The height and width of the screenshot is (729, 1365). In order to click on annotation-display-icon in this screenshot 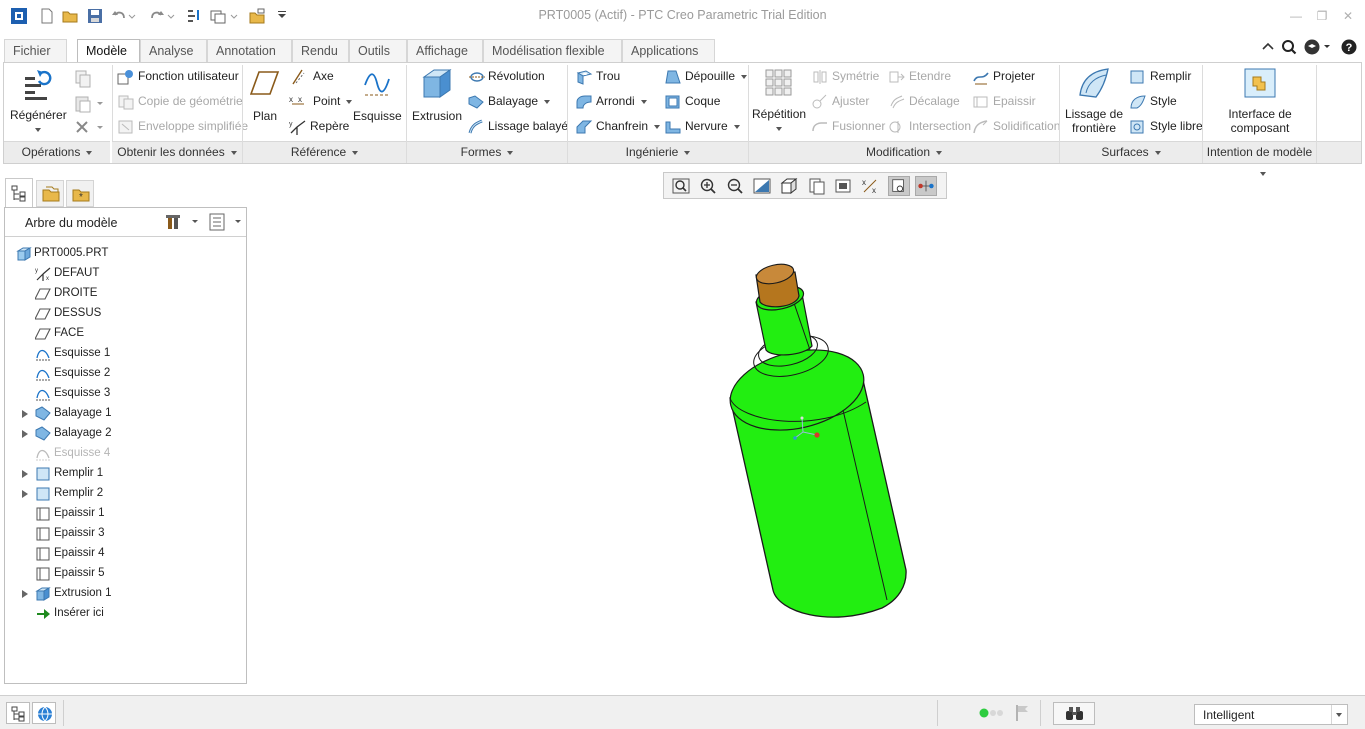, I will do `click(899, 186)`.